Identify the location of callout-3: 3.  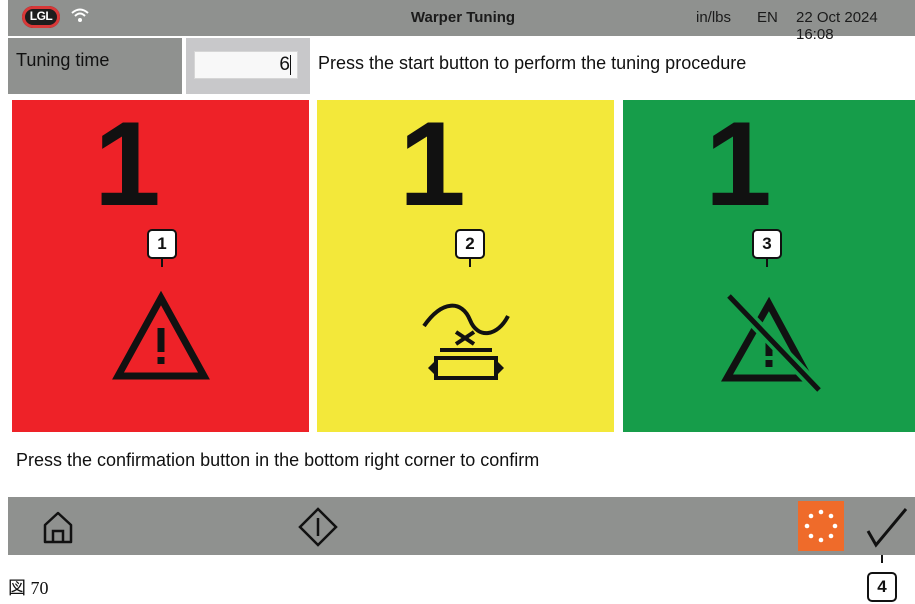
(767, 244).